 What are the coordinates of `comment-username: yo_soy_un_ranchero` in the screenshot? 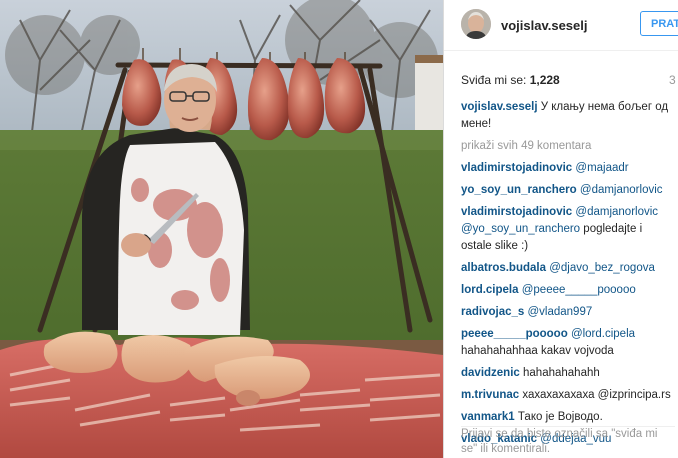 It's located at (519, 190).